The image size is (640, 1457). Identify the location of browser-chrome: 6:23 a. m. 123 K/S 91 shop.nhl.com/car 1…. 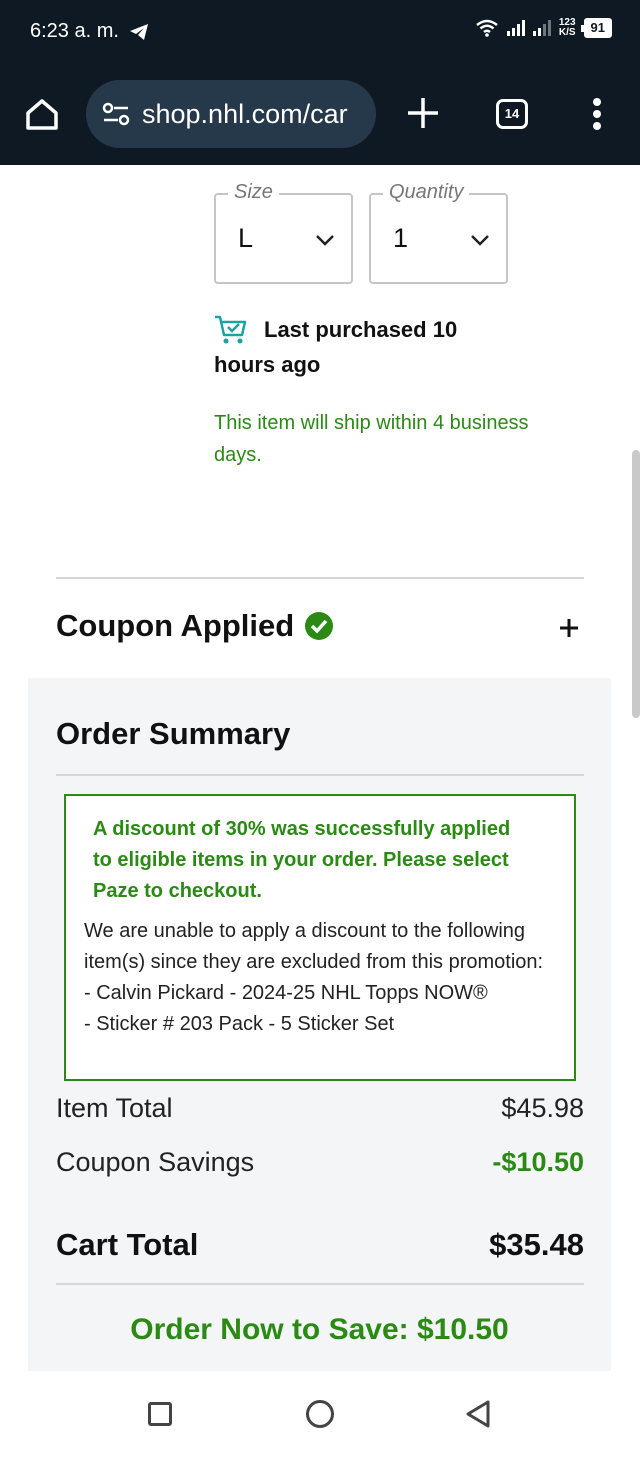
(320, 82).